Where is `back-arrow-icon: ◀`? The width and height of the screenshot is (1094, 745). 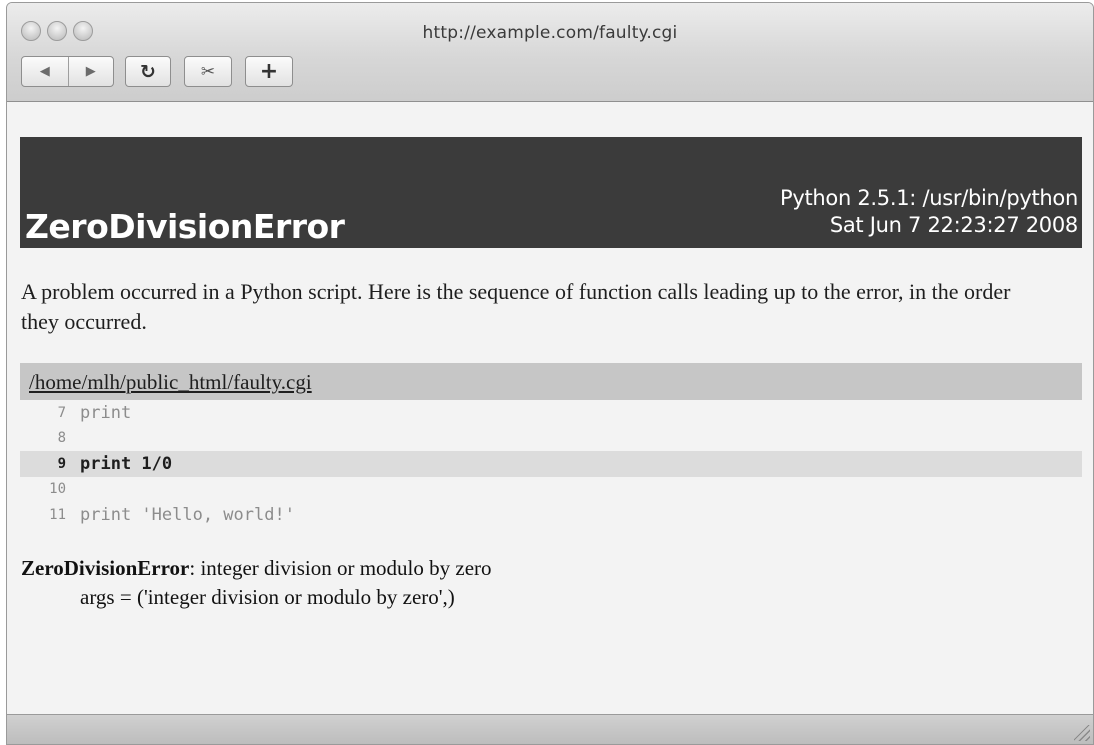
back-arrow-icon: ◀ is located at coordinates (44, 71).